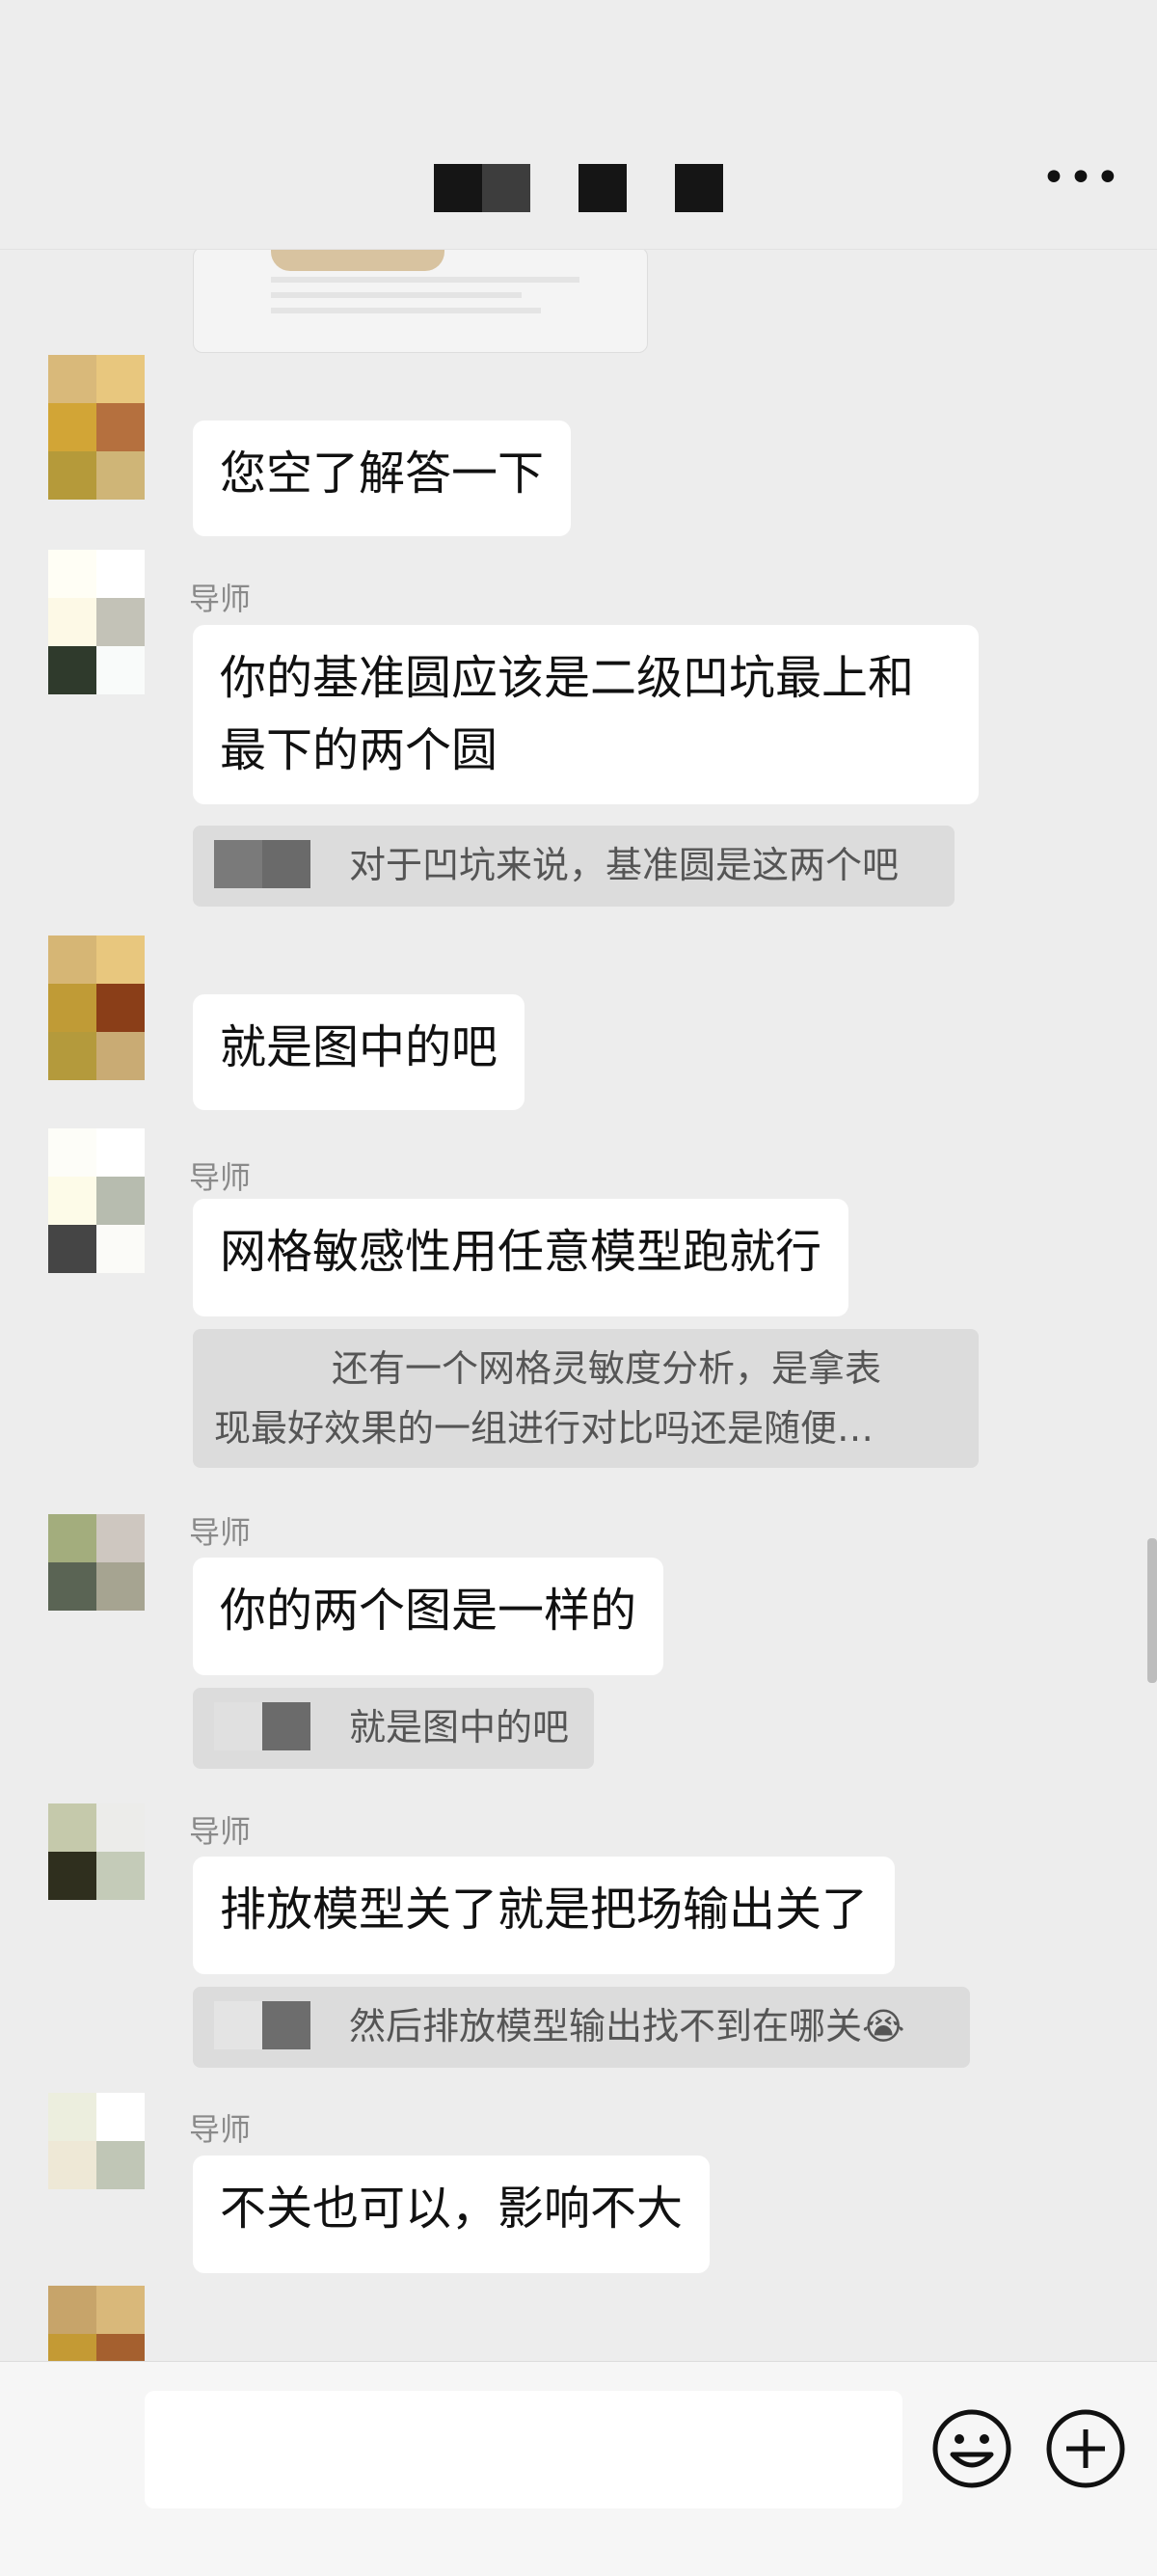 This screenshot has width=1157, height=2576. I want to click on message-bubble: 就是图中的吧, so click(359, 1052).